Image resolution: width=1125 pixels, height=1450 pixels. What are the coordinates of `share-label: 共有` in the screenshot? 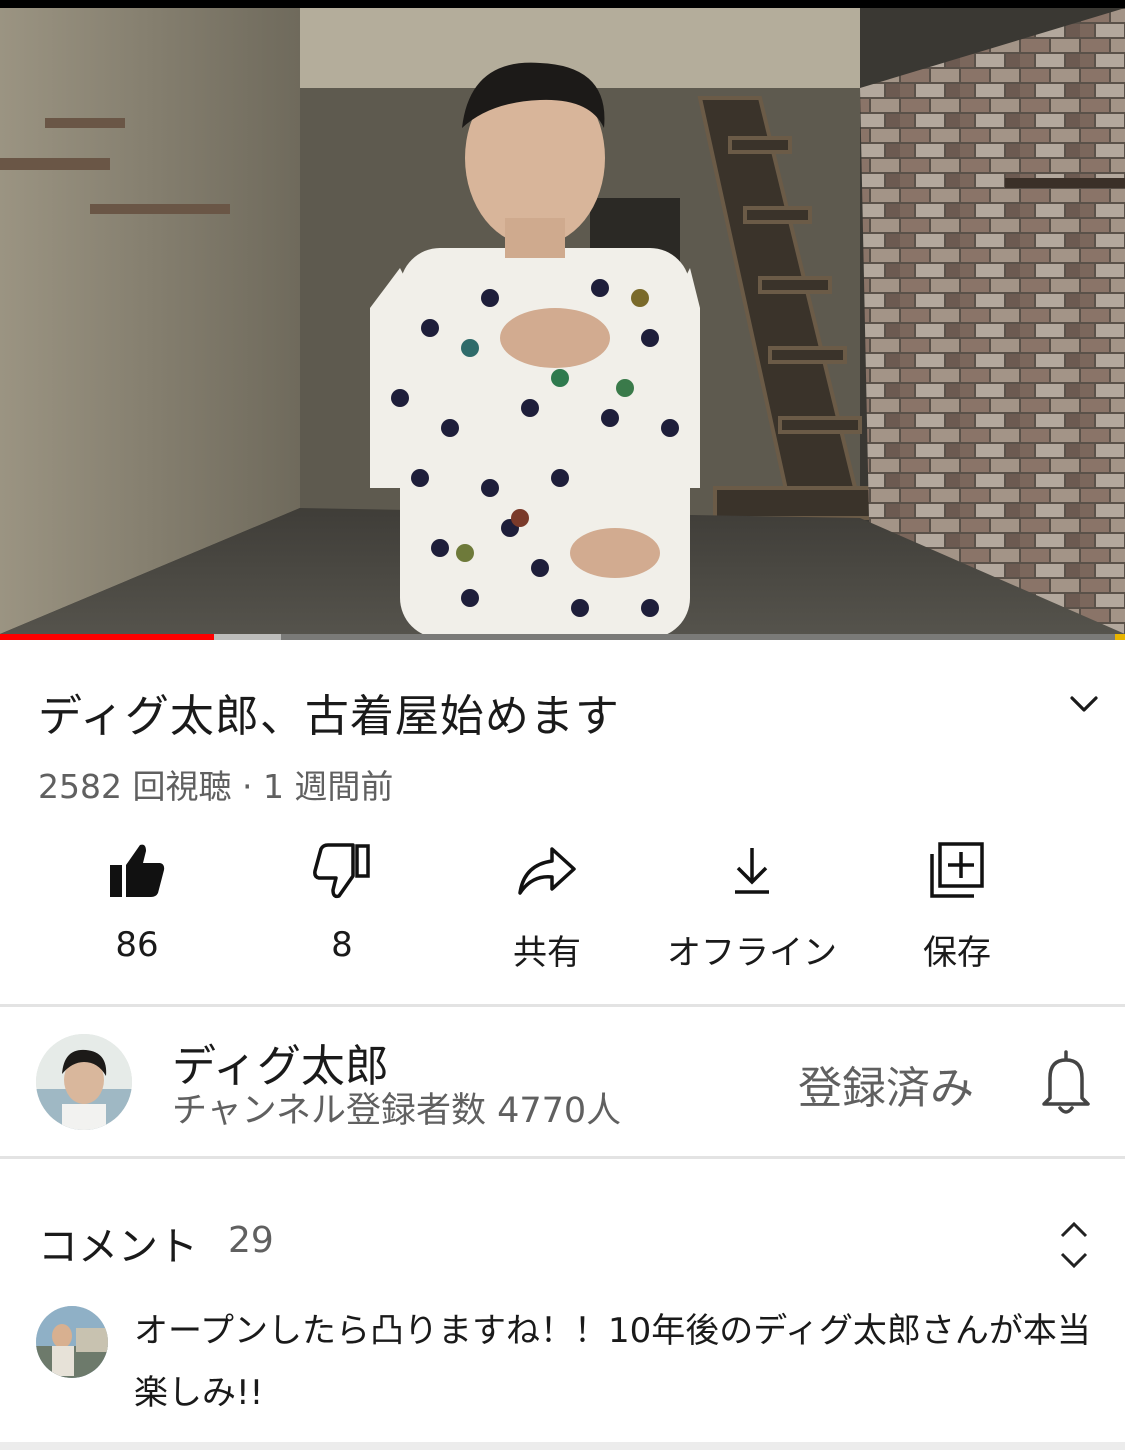 It's located at (547, 953).